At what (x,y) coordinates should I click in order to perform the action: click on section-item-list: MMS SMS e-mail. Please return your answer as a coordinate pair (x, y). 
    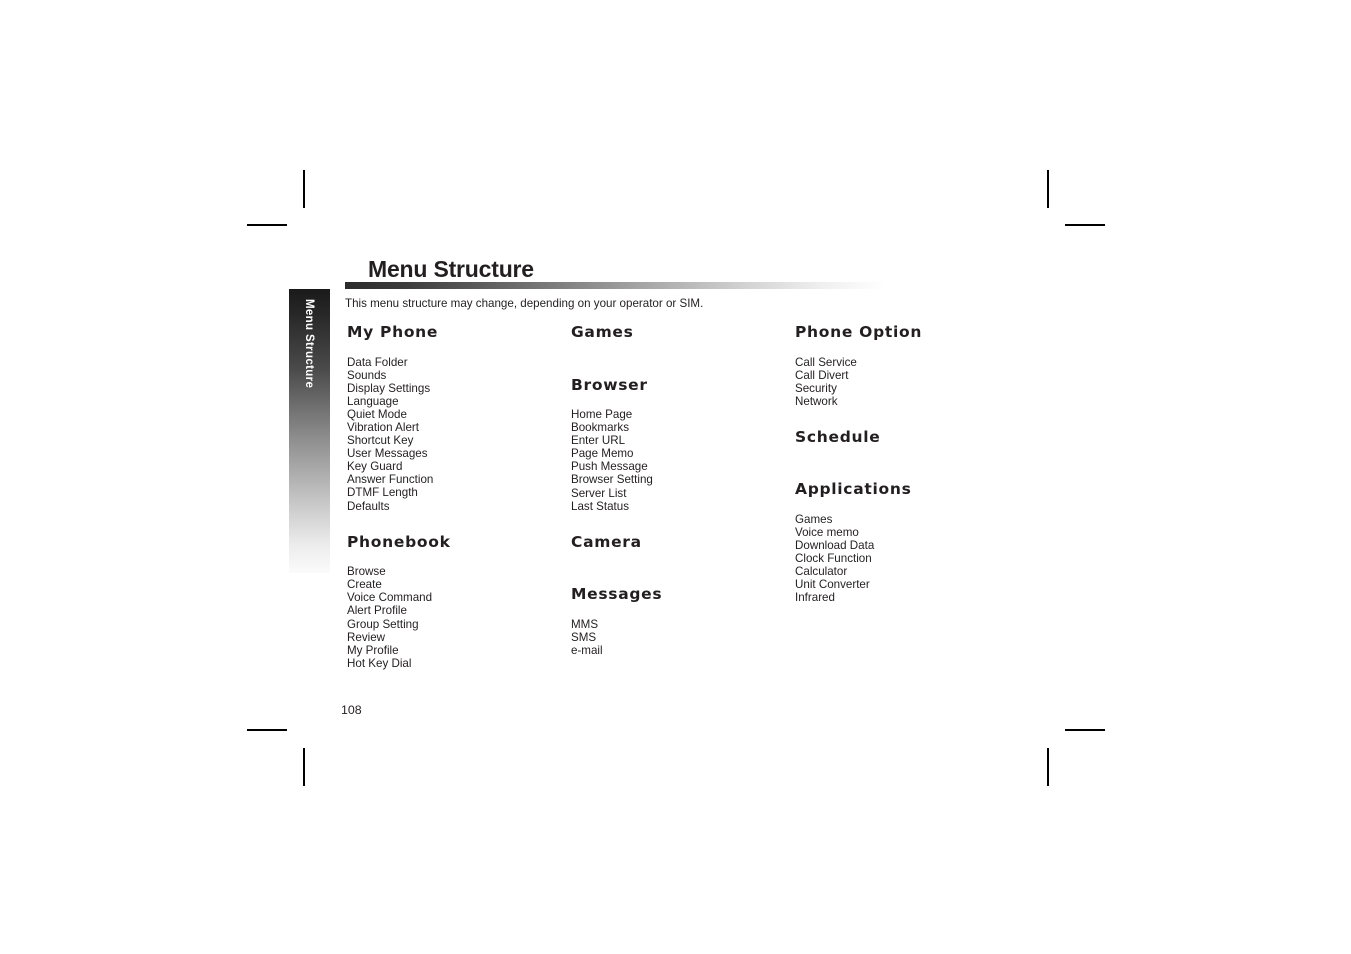
    Looking at the image, I should click on (678, 637).